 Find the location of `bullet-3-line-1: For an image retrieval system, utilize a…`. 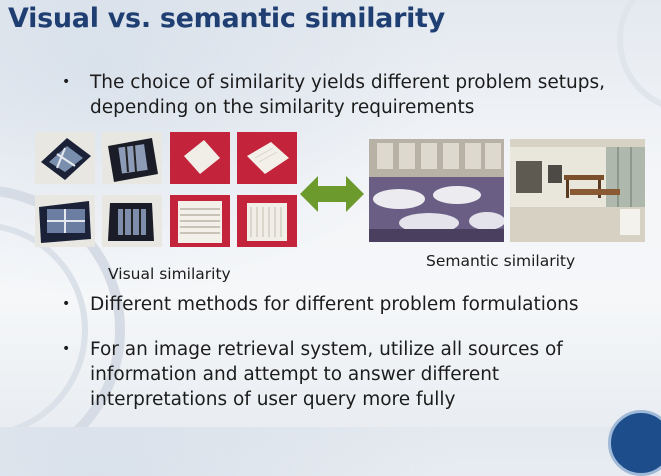

bullet-3-line-1: For an image retrieval system, utilize a… is located at coordinates (326, 349).